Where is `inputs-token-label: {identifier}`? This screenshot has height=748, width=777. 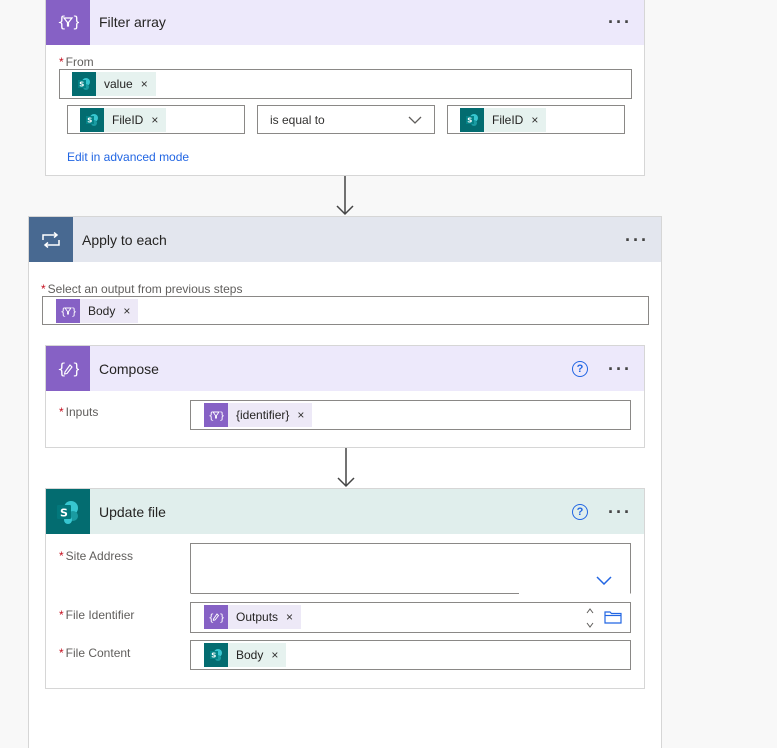 inputs-token-label: {identifier} is located at coordinates (263, 415).